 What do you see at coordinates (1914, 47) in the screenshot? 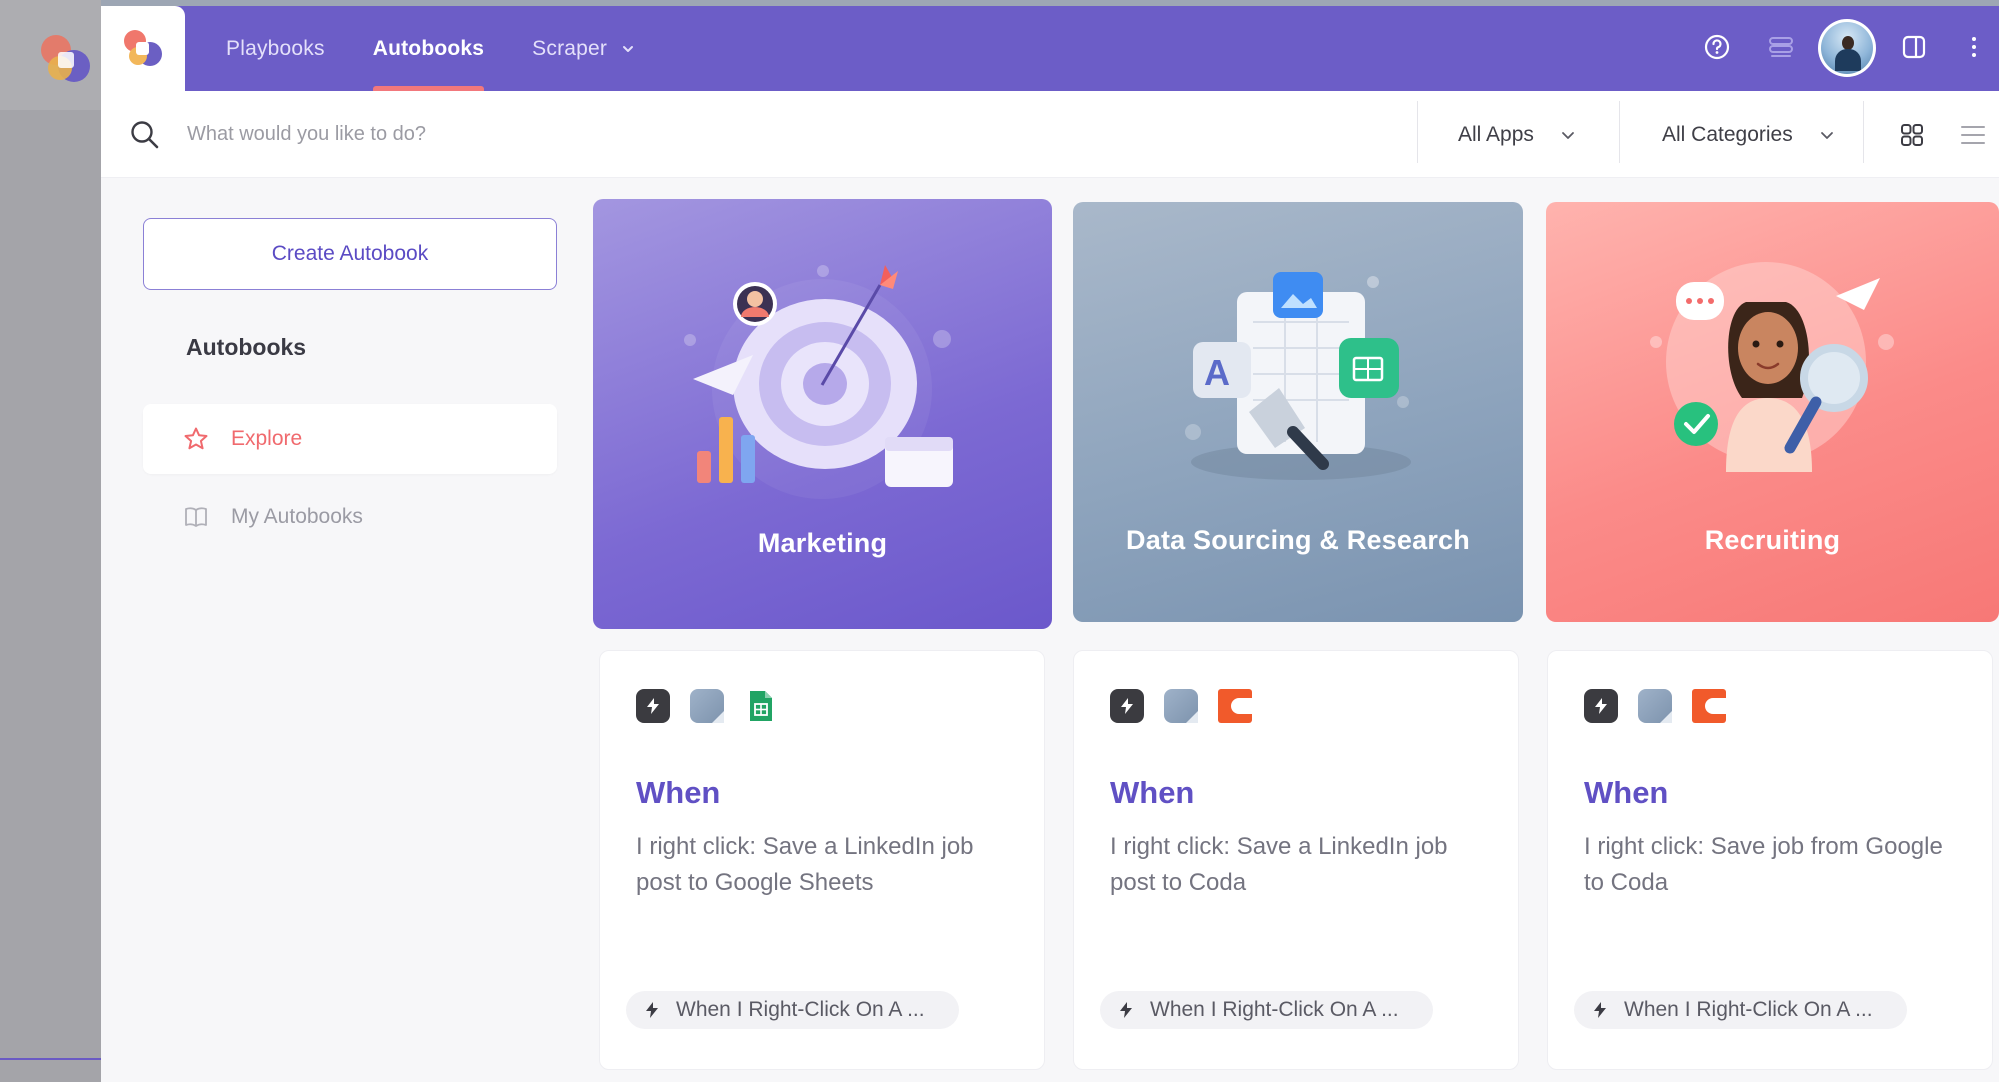
I see `sidebar-toggle-icon` at bounding box center [1914, 47].